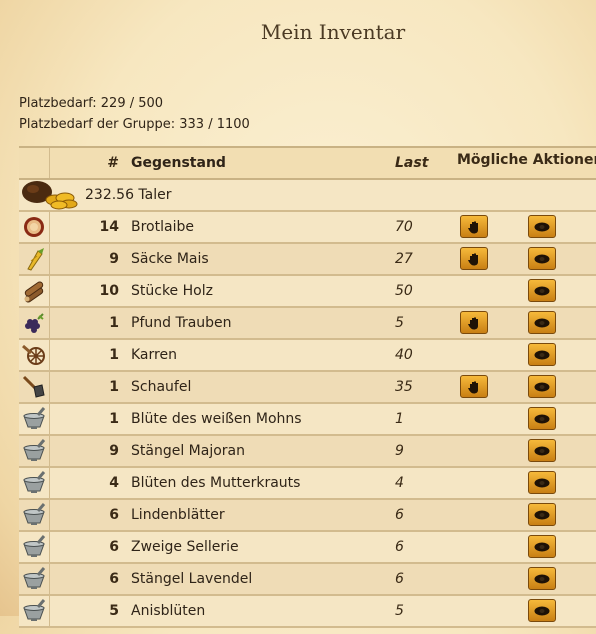 The width and height of the screenshot is (596, 634). What do you see at coordinates (170, 259) in the screenshot?
I see `item-name: Säcke Mais` at bounding box center [170, 259].